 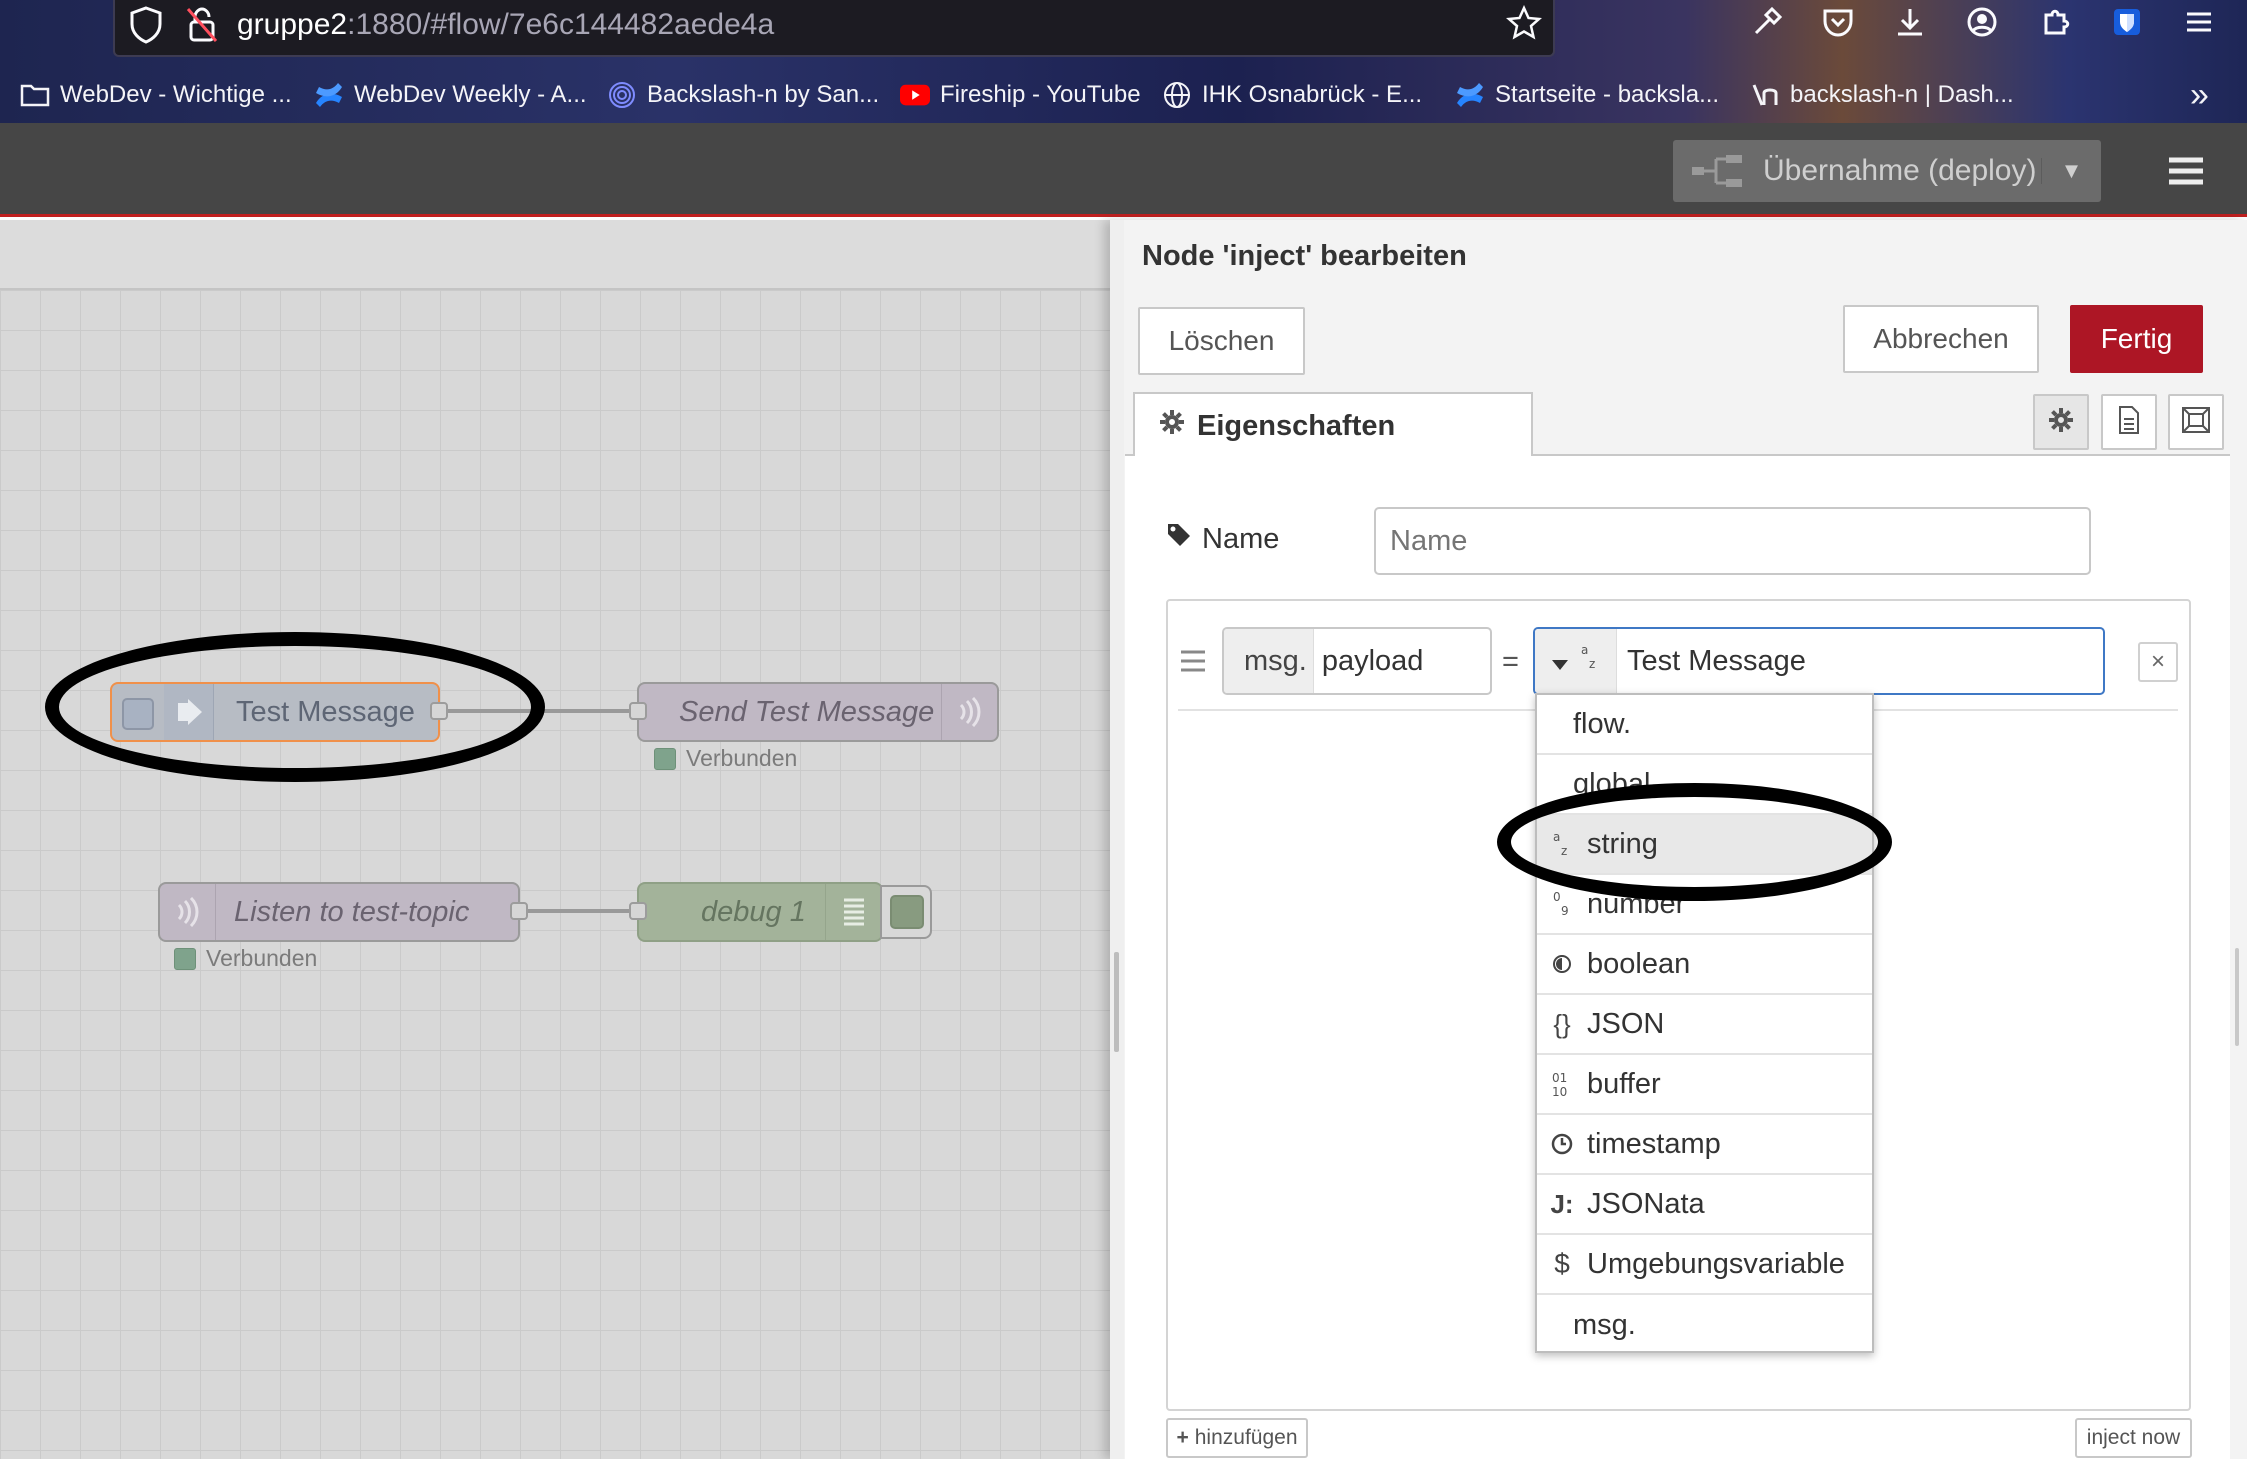 What do you see at coordinates (295, 707) in the screenshot?
I see `annotation-ellipse` at bounding box center [295, 707].